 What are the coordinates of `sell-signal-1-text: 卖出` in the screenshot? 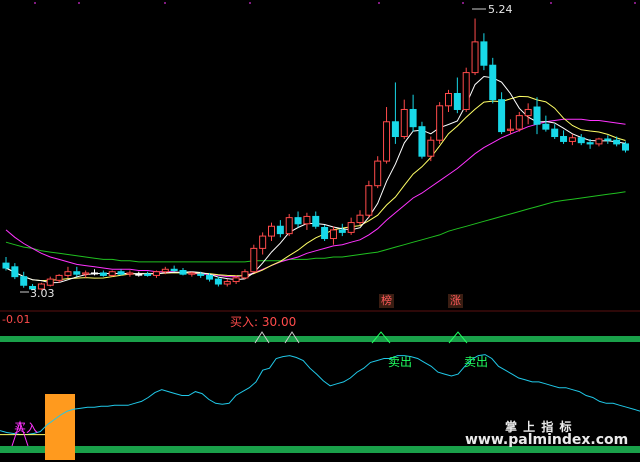 It's located at (400, 362).